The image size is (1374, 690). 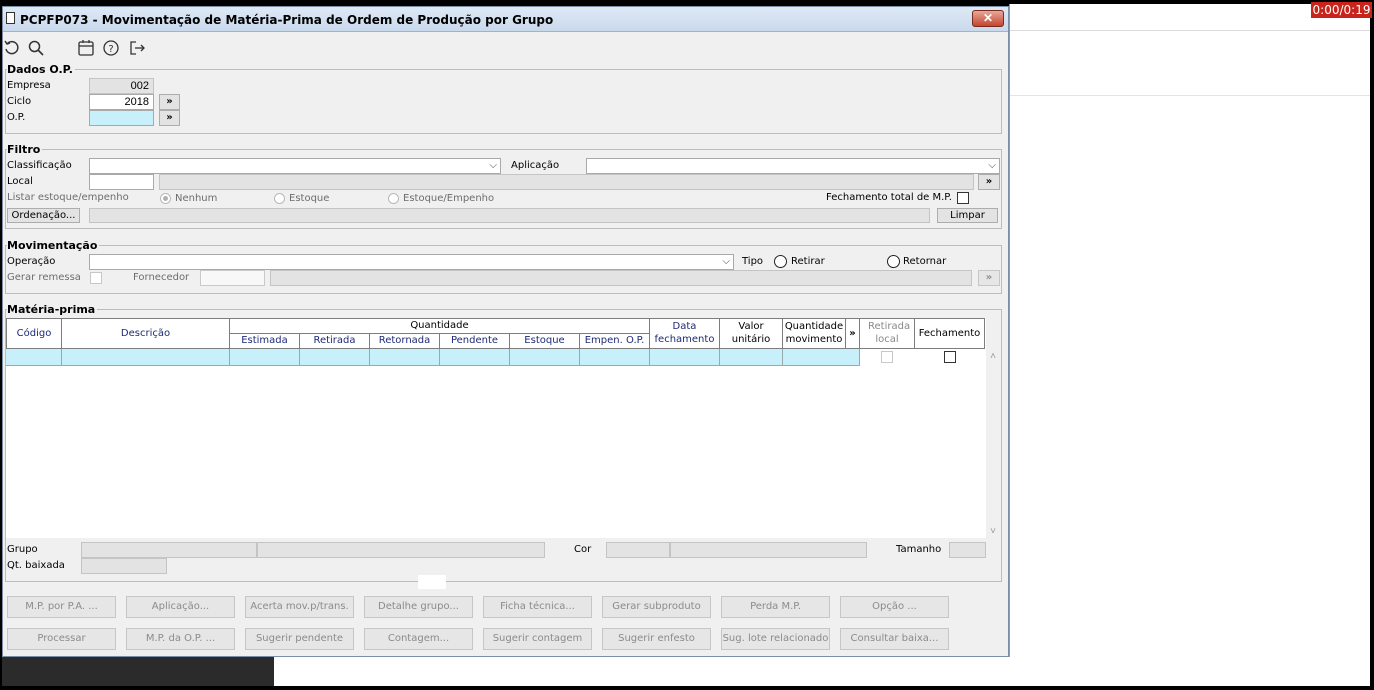 What do you see at coordinates (41, 69) in the screenshot?
I see `dados-op-title: Dados O.P.` at bounding box center [41, 69].